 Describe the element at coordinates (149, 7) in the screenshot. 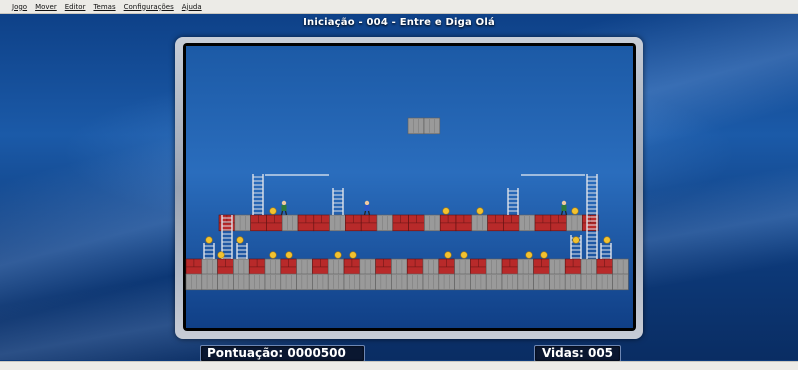

I see `menu-configuracoes: Configurações` at that location.